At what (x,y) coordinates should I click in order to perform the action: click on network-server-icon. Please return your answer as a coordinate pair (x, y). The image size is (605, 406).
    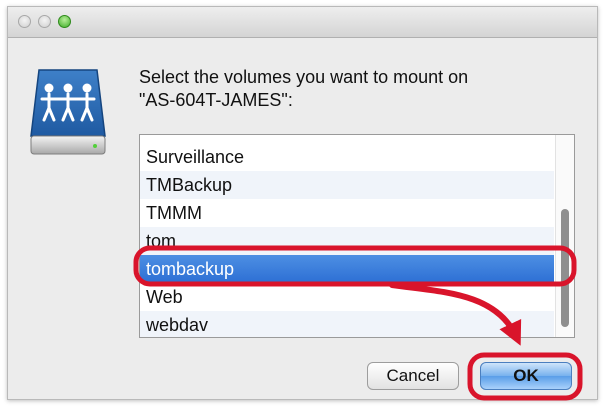
    Looking at the image, I should click on (68, 112).